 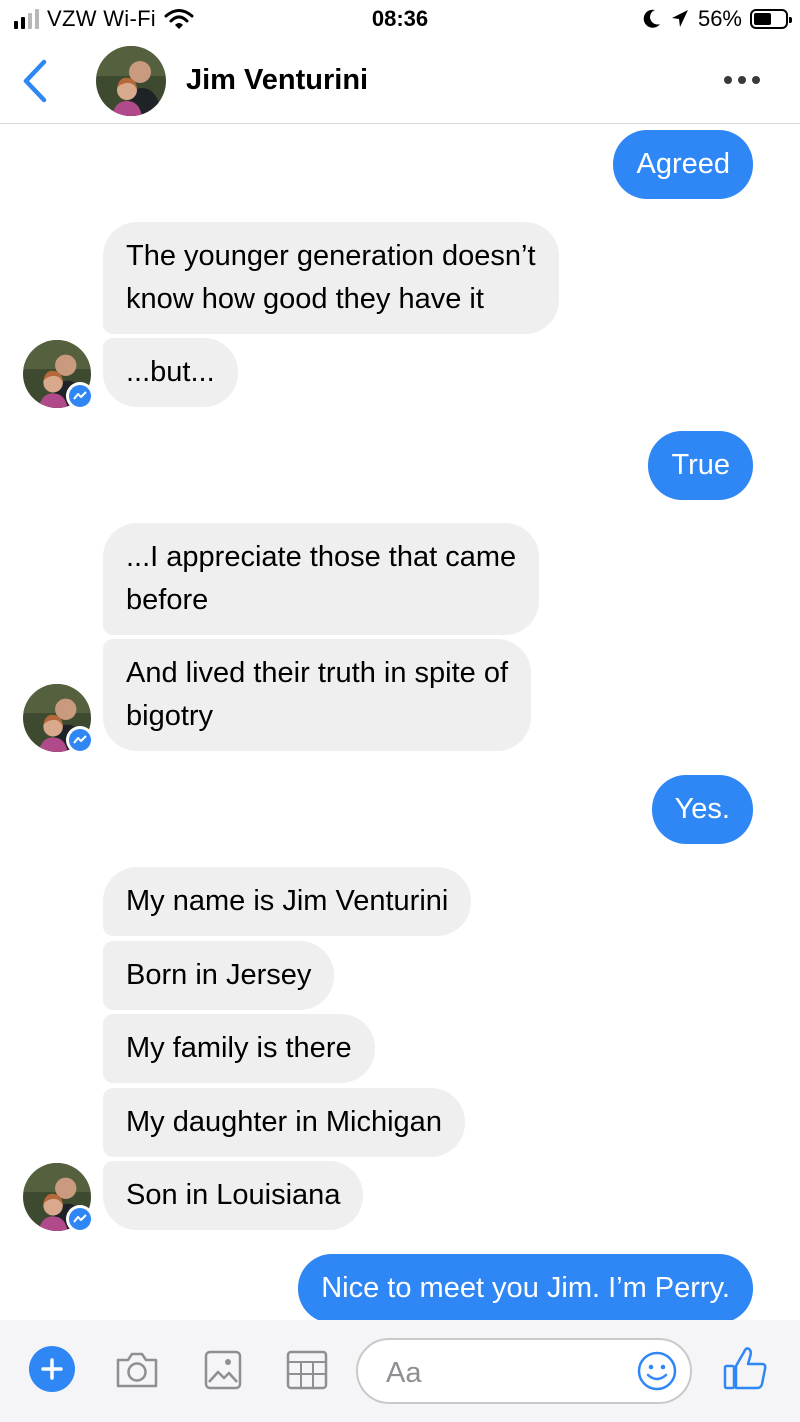 I want to click on message-text: Yes., so click(x=702, y=809).